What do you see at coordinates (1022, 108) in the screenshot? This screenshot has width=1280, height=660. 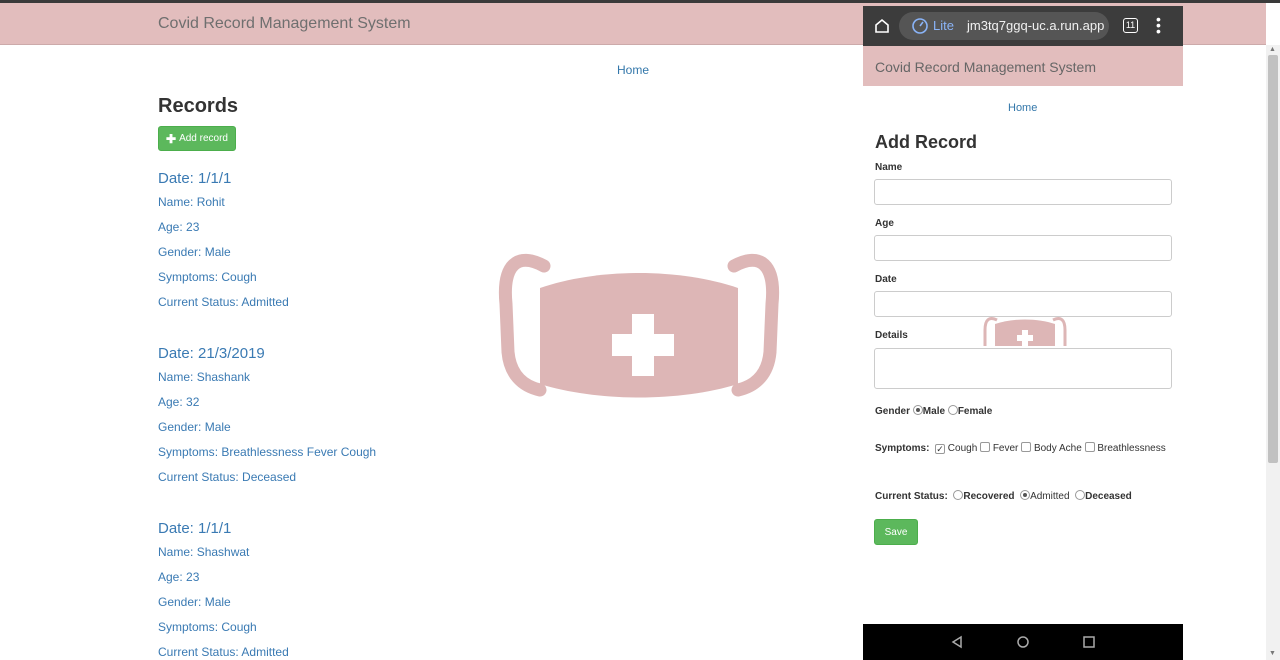 I see `mobile-home-link: Home` at bounding box center [1022, 108].